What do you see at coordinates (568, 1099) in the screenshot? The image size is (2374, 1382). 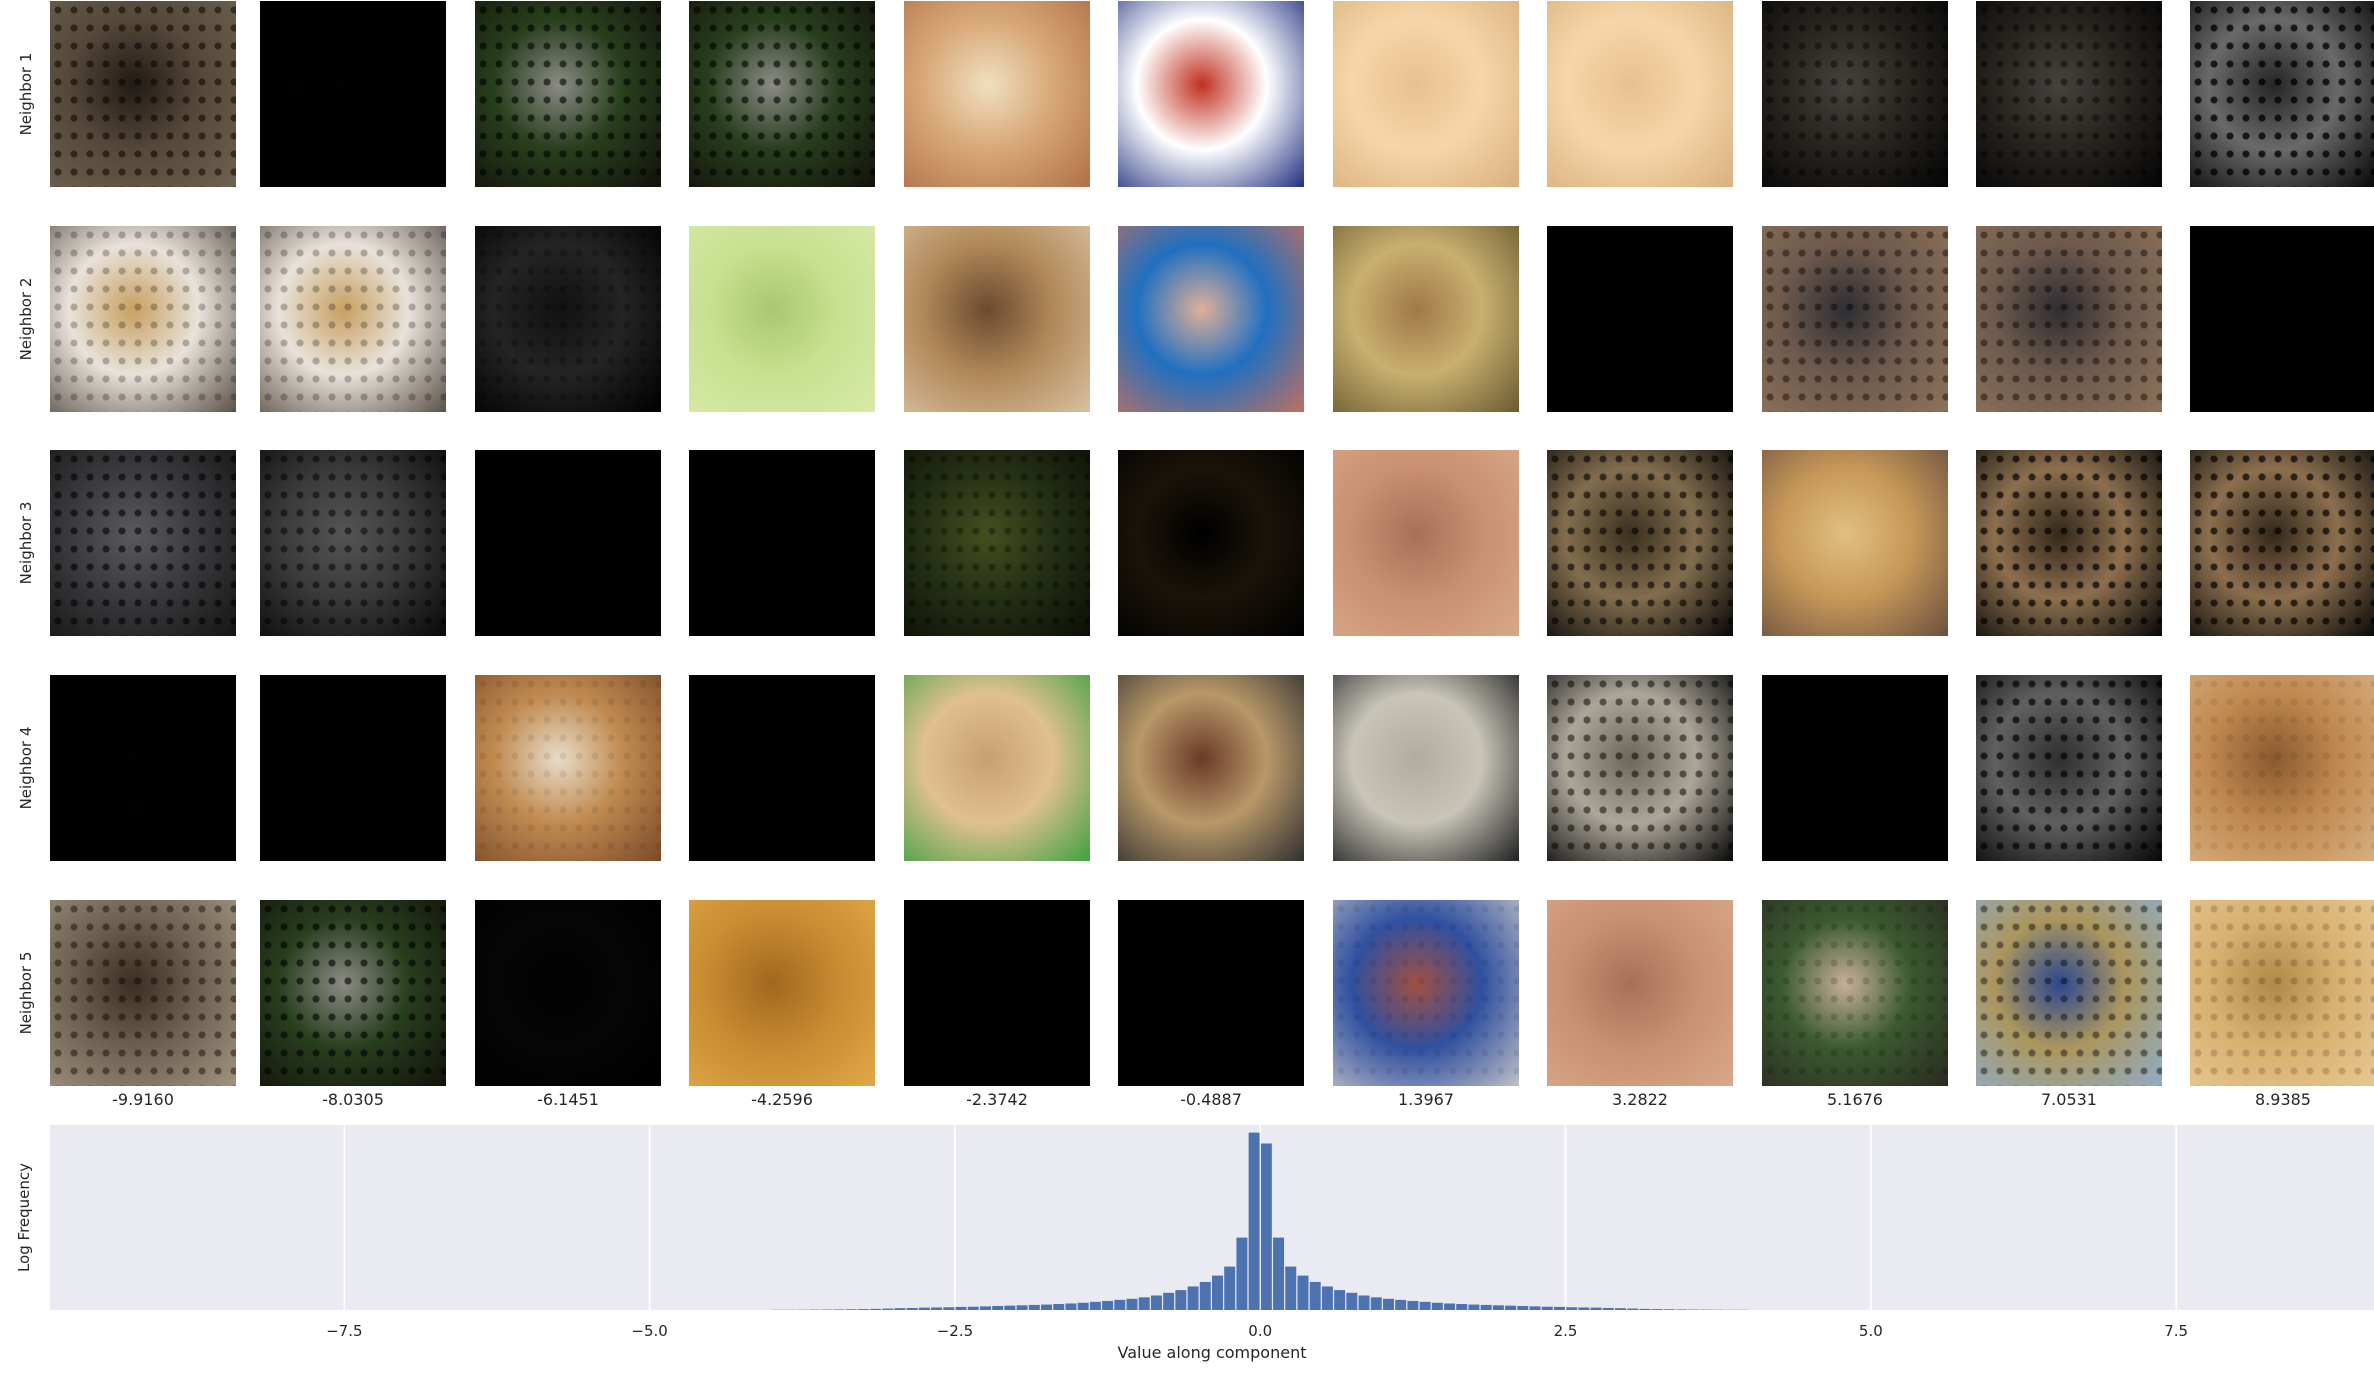 I see `column-value-label: -6.1451` at bounding box center [568, 1099].